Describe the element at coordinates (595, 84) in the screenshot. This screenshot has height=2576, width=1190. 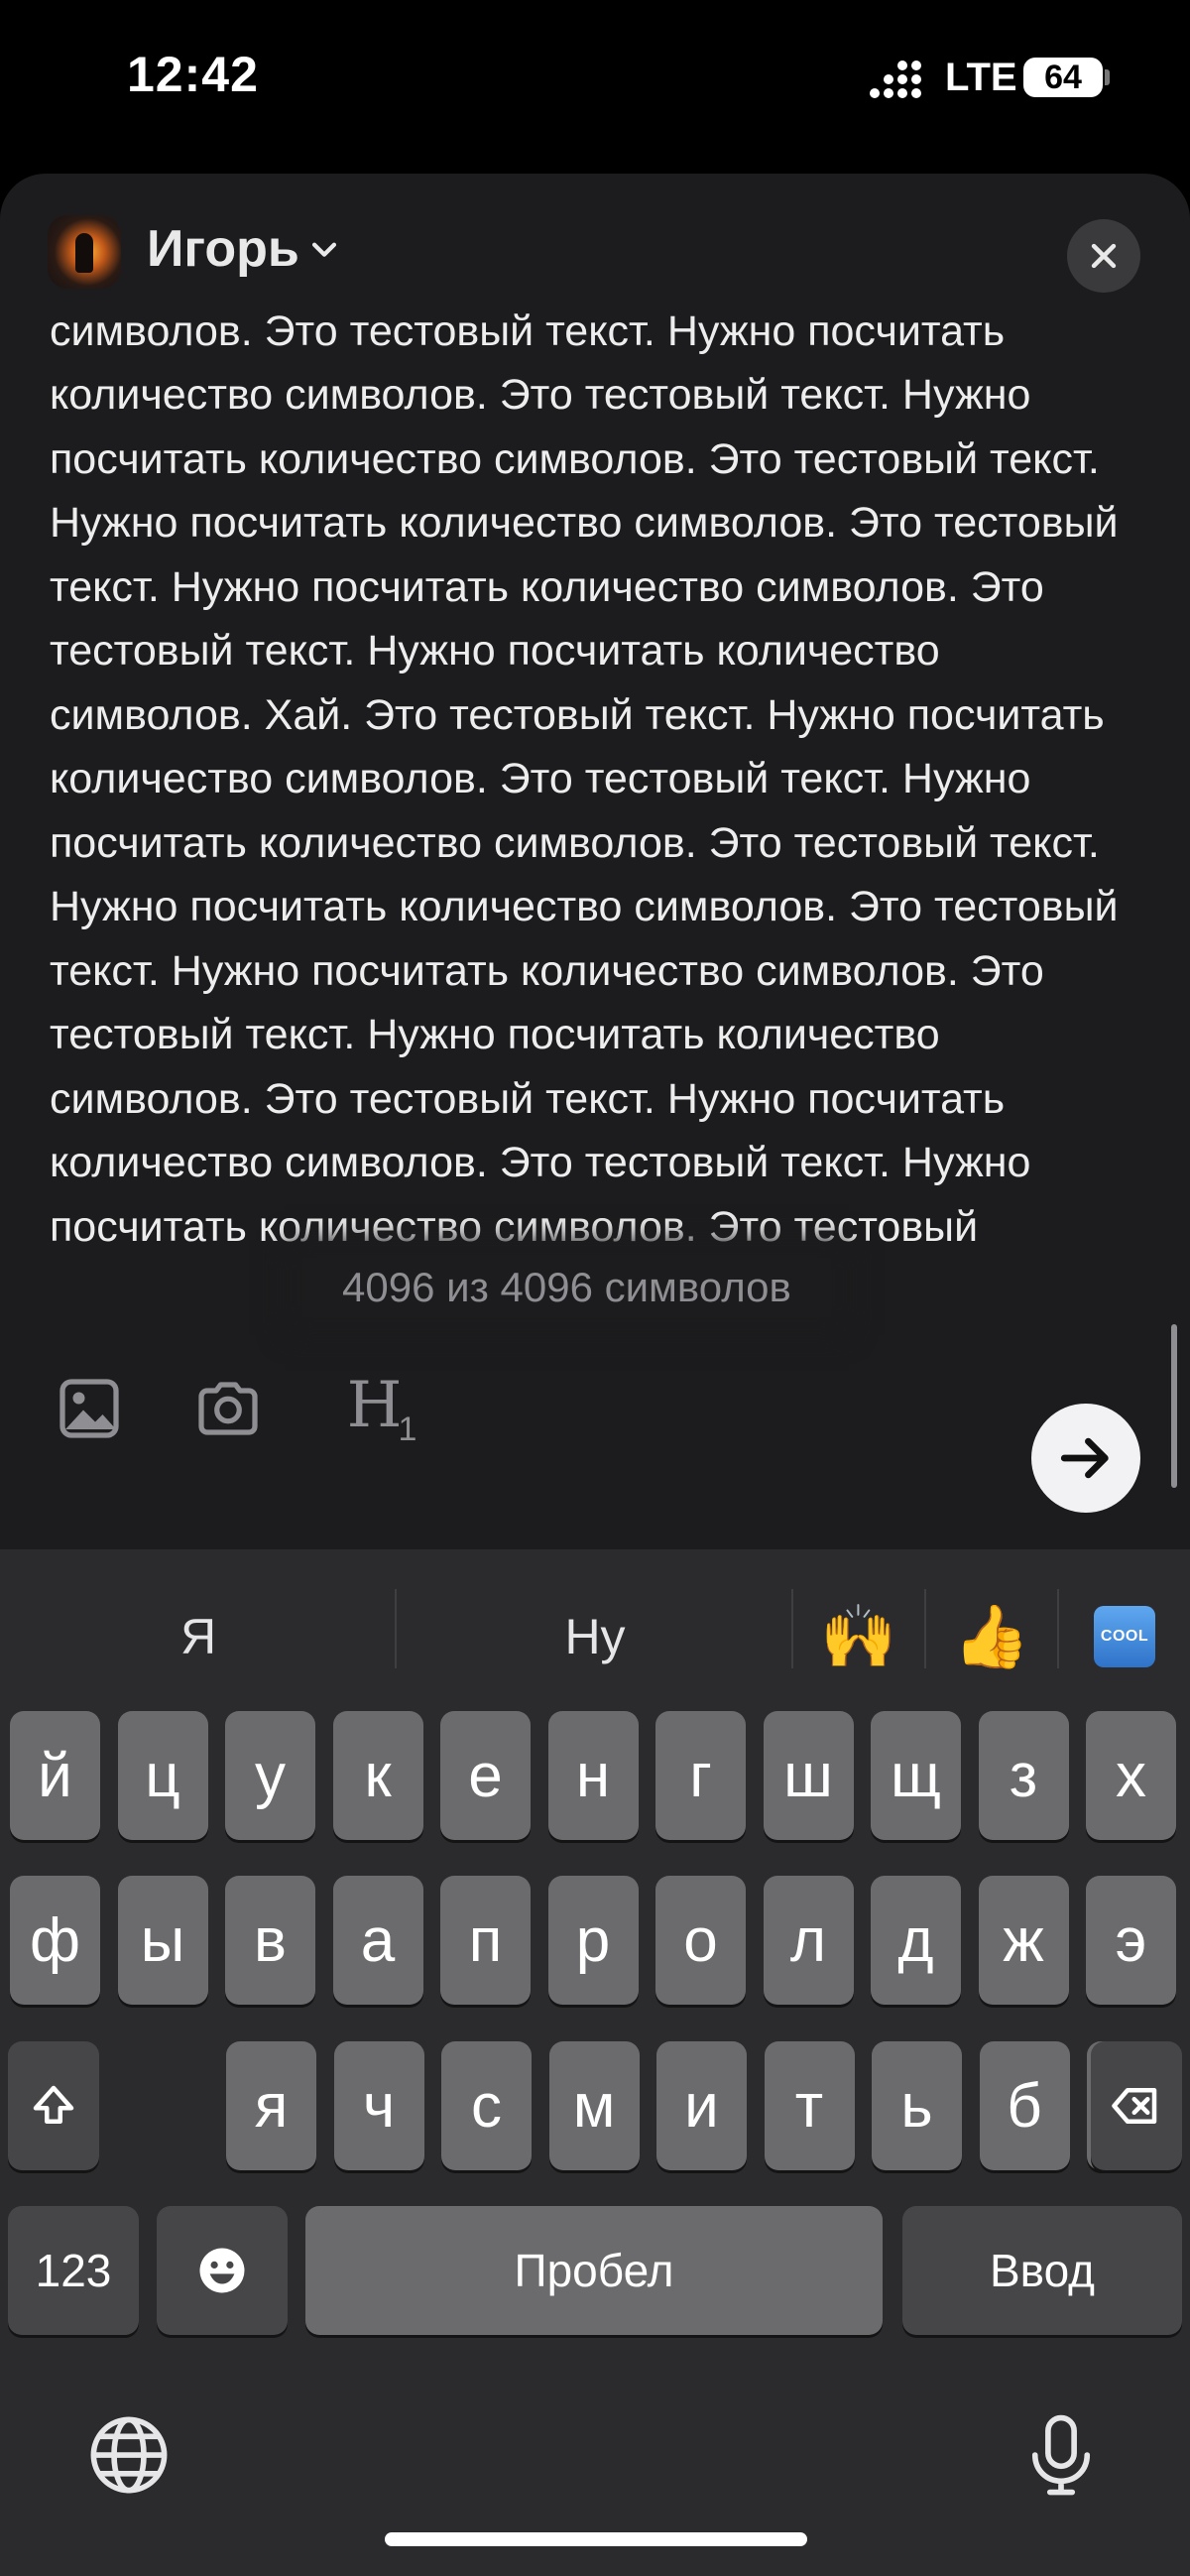
I see `status-bar: 12:42 LTE 64` at that location.